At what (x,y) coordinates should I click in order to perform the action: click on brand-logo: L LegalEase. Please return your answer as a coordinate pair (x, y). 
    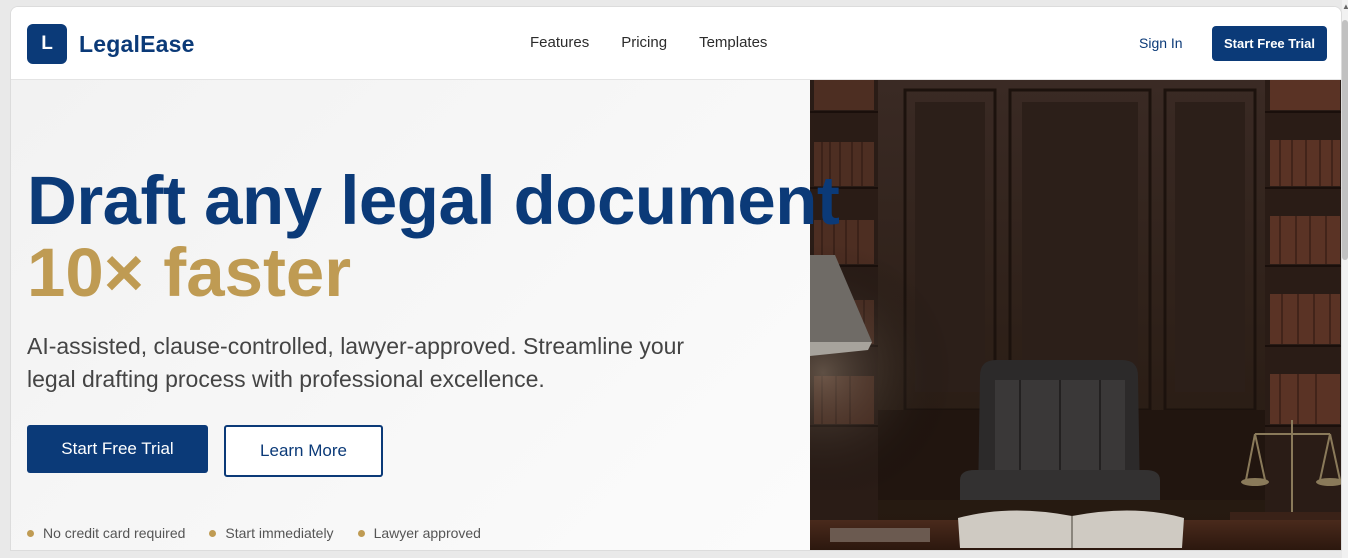
    Looking at the image, I should click on (111, 44).